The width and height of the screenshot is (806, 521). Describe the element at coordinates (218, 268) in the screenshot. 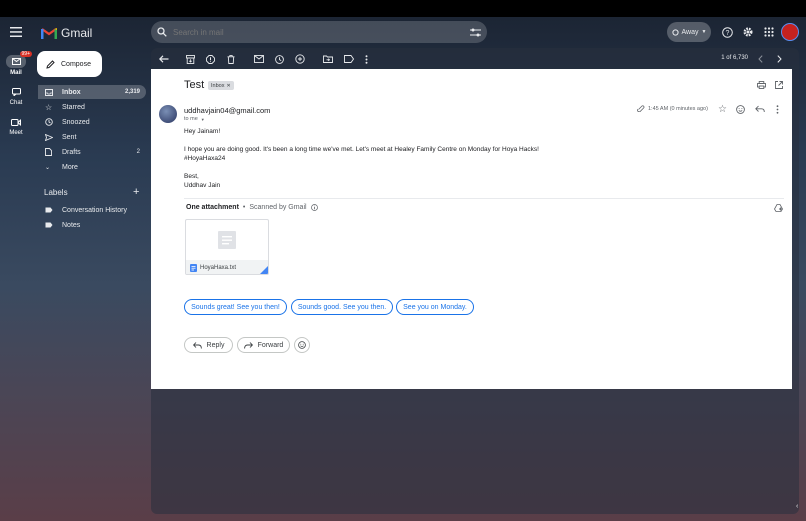

I see `attachment-filename: HoyaHaxa.txt` at that location.